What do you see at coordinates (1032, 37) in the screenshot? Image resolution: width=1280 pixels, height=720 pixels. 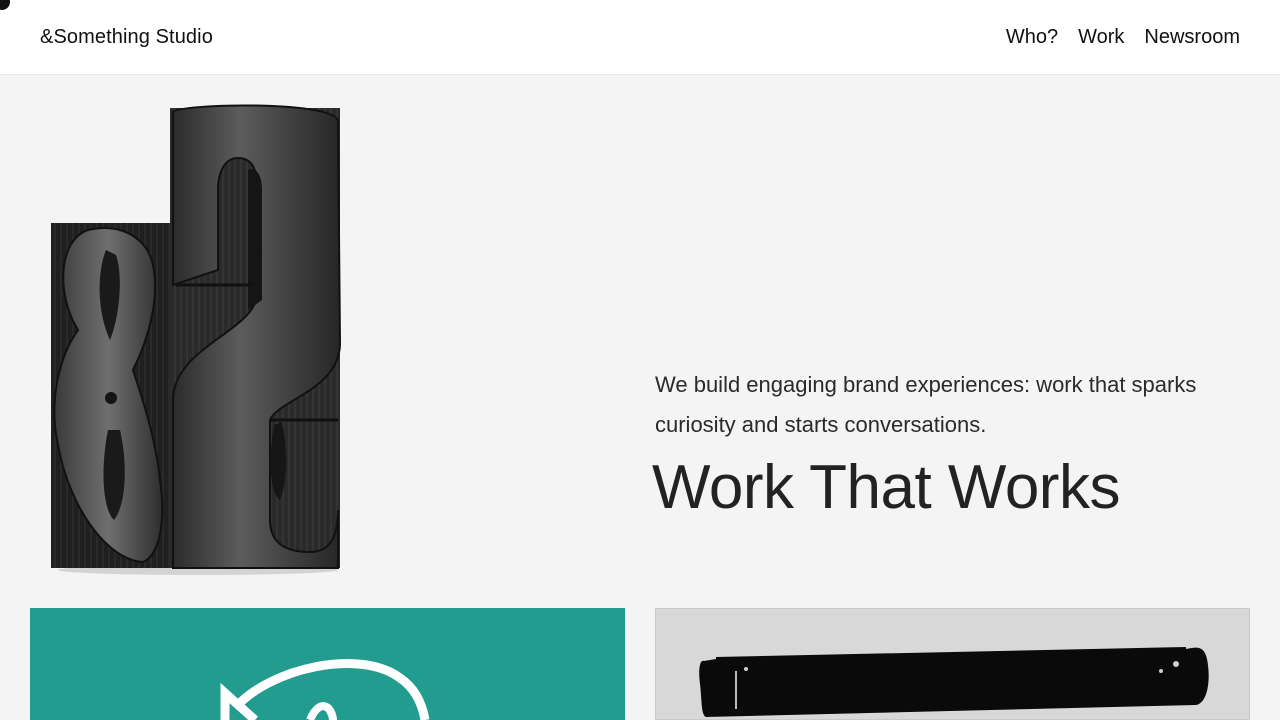 I see `nav-link-who: Who?` at bounding box center [1032, 37].